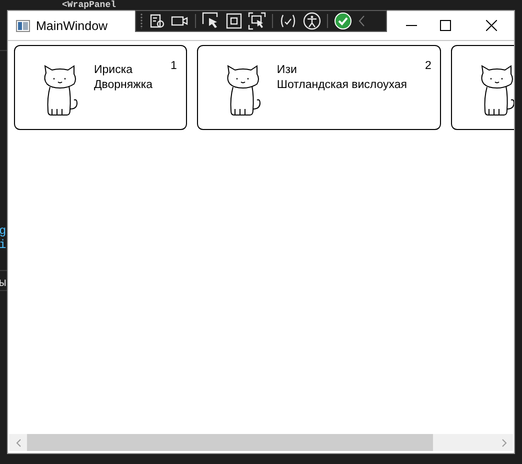  I want to click on chevron-left-icon, so click(18, 442).